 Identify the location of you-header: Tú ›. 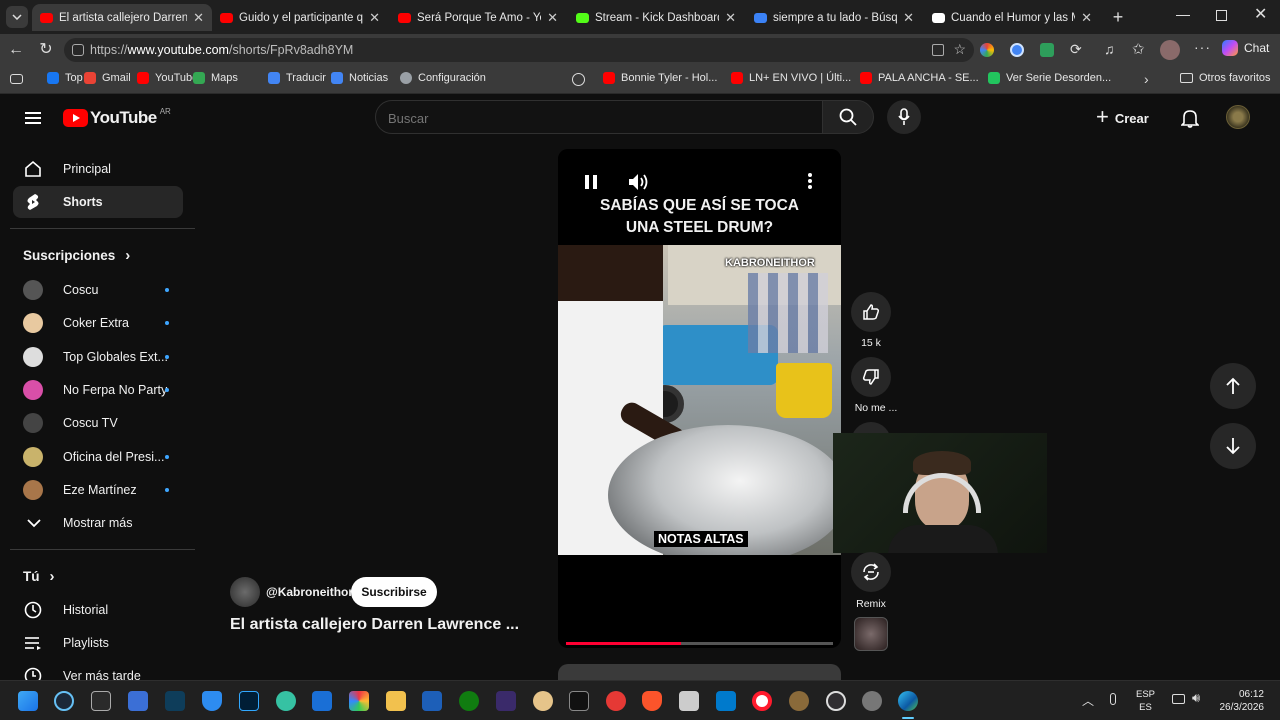
(39, 576).